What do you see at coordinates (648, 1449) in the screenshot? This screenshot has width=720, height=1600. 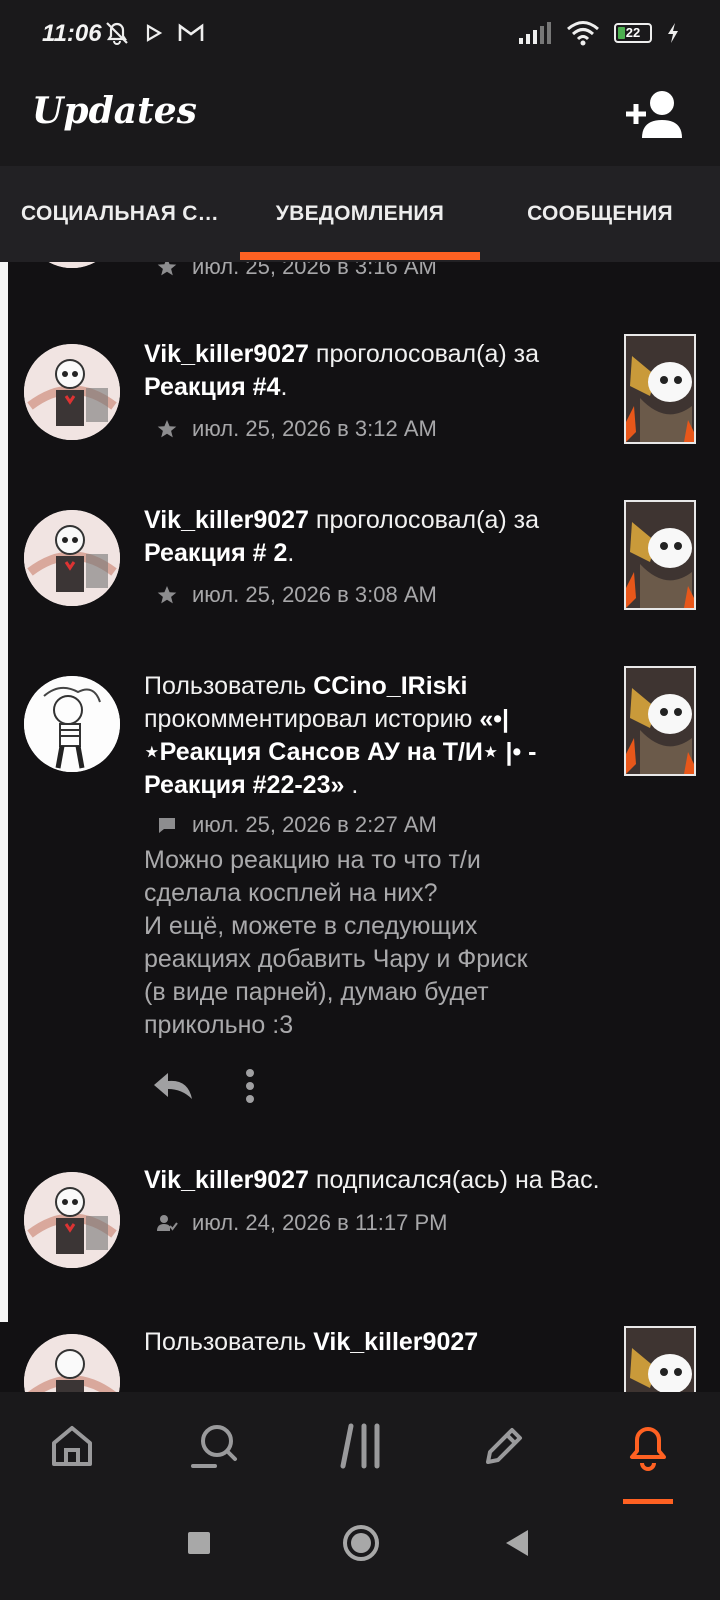 I see `bell-icon` at bounding box center [648, 1449].